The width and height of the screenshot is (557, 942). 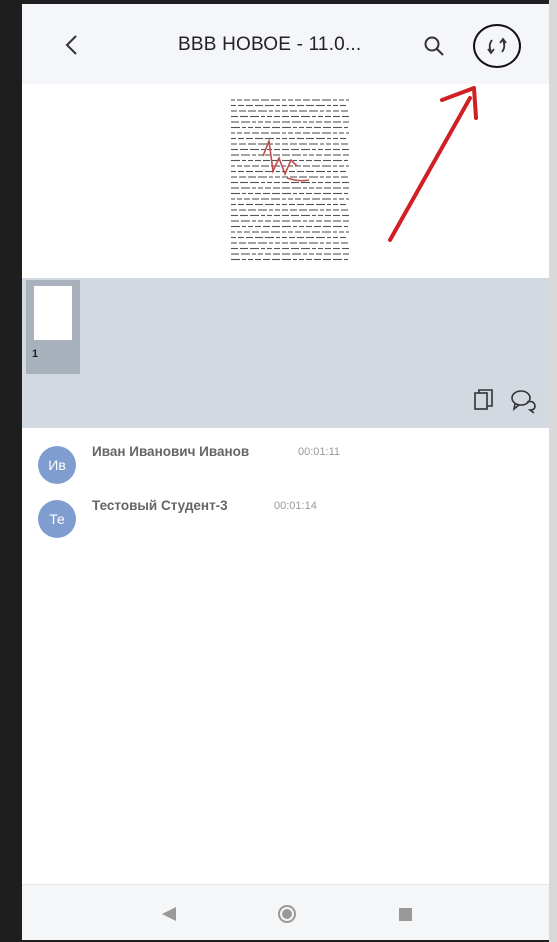 What do you see at coordinates (169, 914) in the screenshot?
I see `nav-back-icon` at bounding box center [169, 914].